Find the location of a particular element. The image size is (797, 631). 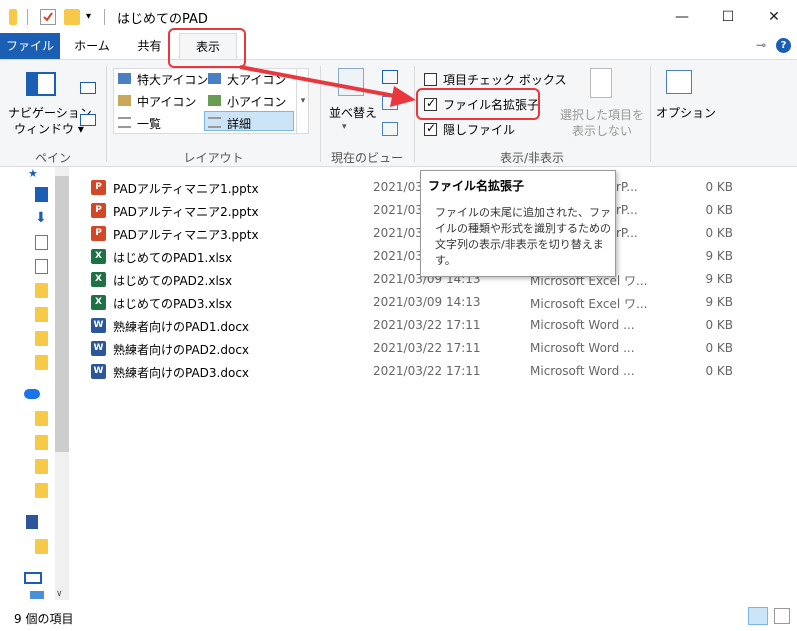

download-icon: ⬇ is located at coordinates (41, 218).